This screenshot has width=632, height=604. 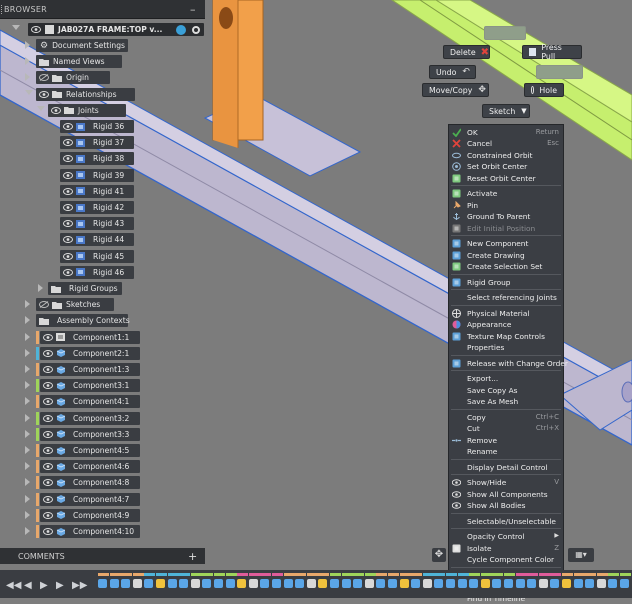 What do you see at coordinates (83, 321) in the screenshot?
I see `assembly-contexts: Assembly Contexts` at bounding box center [83, 321].